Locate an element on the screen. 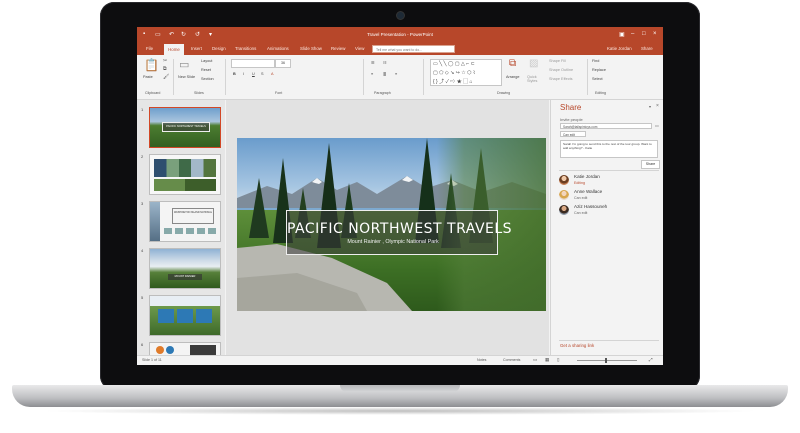  thumbnail-slide-3: WASHINGTON ISLAND NATIONAL is located at coordinates (185, 221).